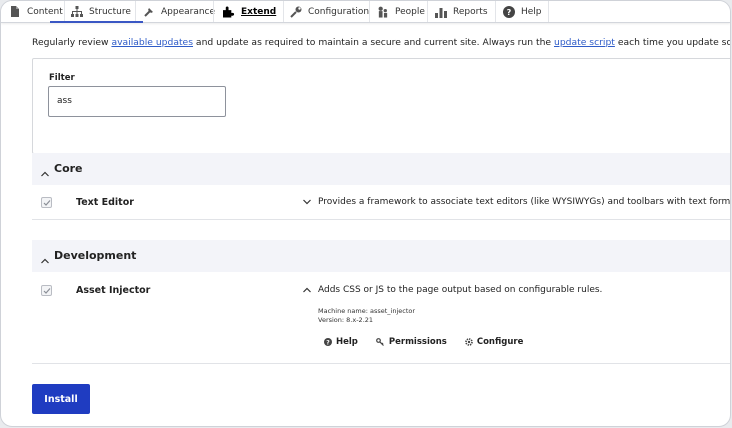 This screenshot has width=732, height=428. Describe the element at coordinates (441, 12) in the screenshot. I see `reports-icon` at that location.